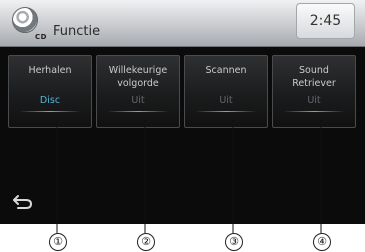  What do you see at coordinates (234, 242) in the screenshot?
I see `callout-3: ③` at bounding box center [234, 242].